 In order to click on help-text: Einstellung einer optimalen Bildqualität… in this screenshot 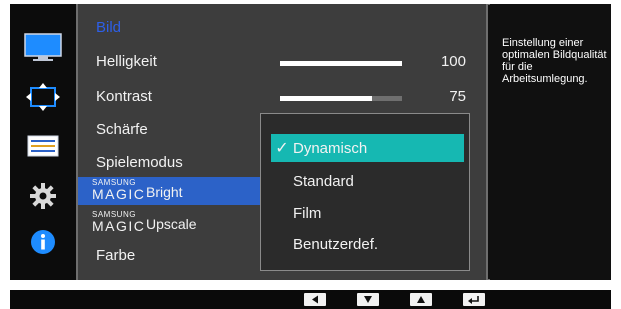, I will do `click(554, 61)`.